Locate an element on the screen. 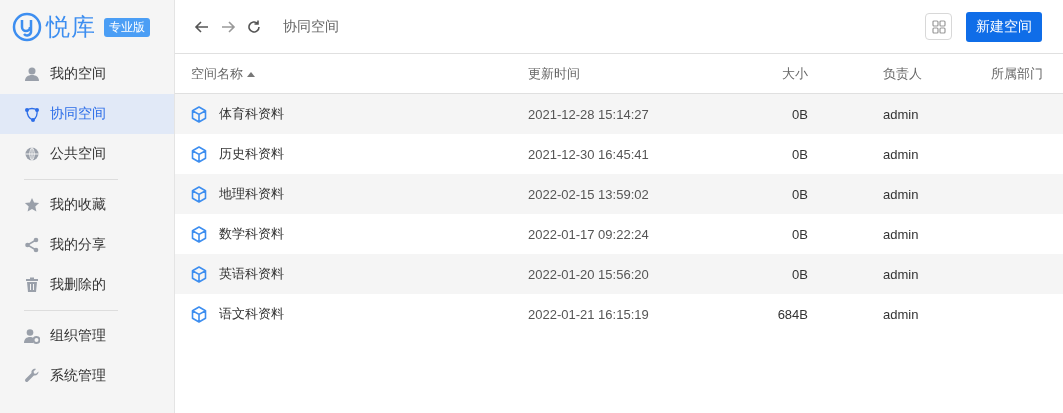  column-header: 大小 is located at coordinates (795, 73).